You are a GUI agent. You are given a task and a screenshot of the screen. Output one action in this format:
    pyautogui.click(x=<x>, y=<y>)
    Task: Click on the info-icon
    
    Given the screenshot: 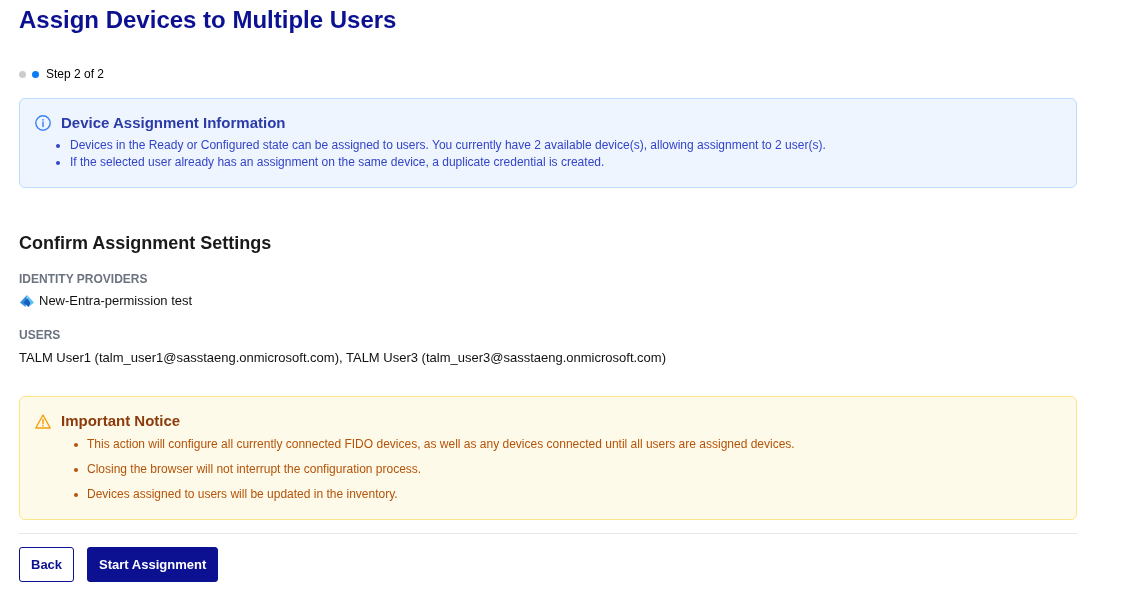 What is the action you would take?
    pyautogui.click(x=43, y=123)
    